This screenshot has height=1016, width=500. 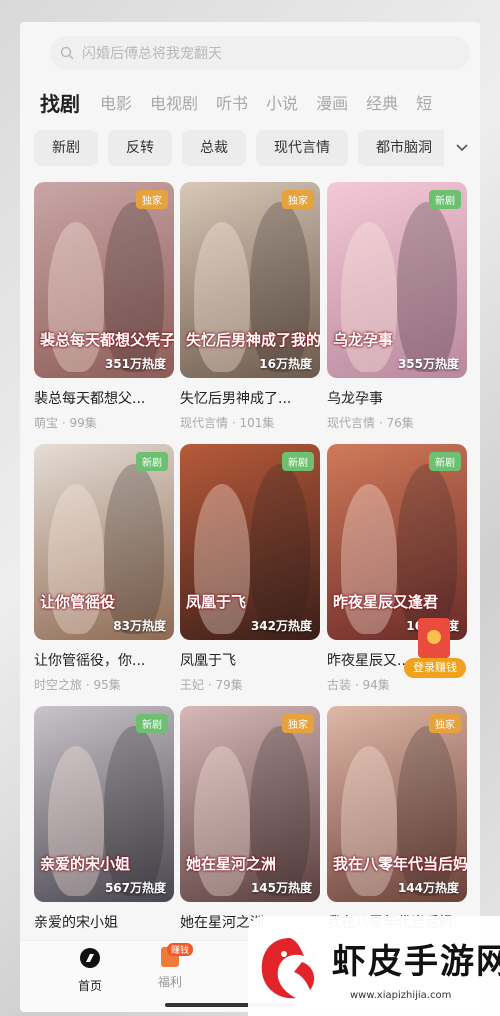 What do you see at coordinates (140, 148) in the screenshot?
I see `tag-twist: 反转` at bounding box center [140, 148].